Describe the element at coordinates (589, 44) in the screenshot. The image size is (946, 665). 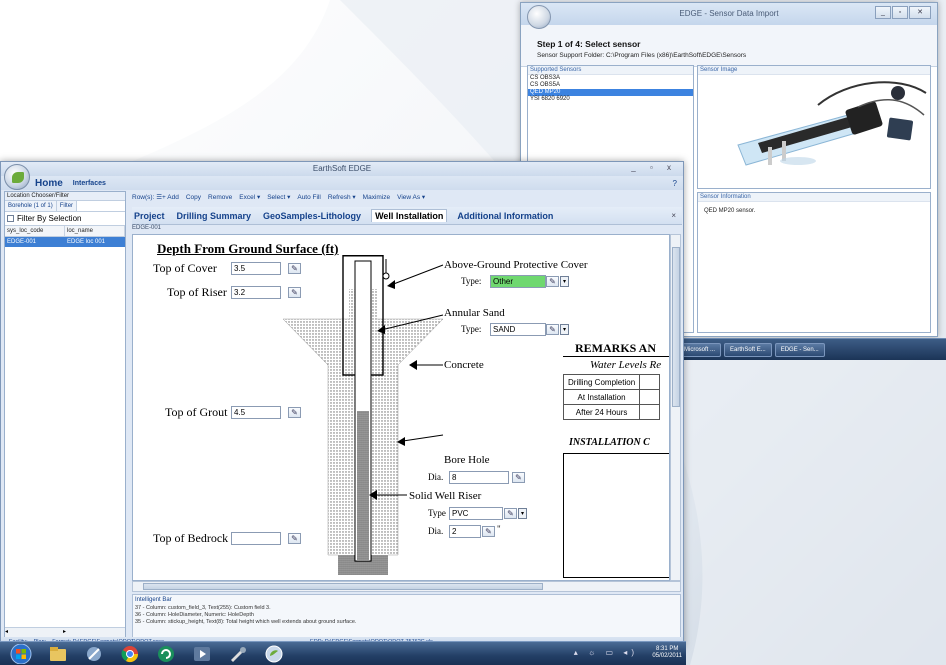
I see `step-heading: Step 1 of 4: Select sensor` at that location.